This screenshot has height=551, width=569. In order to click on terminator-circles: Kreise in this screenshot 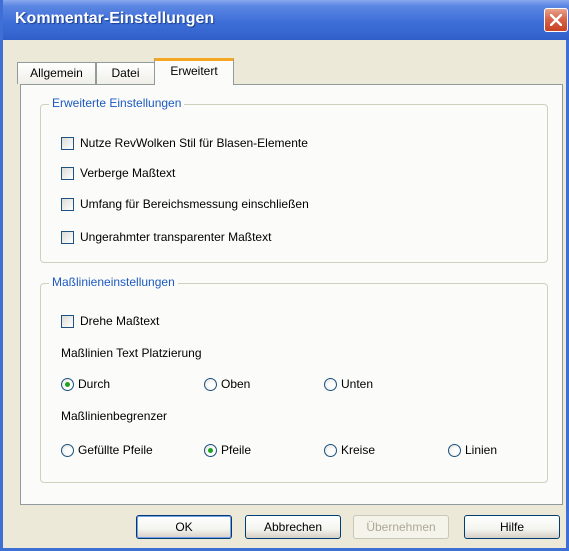, I will do `click(349, 450)`.